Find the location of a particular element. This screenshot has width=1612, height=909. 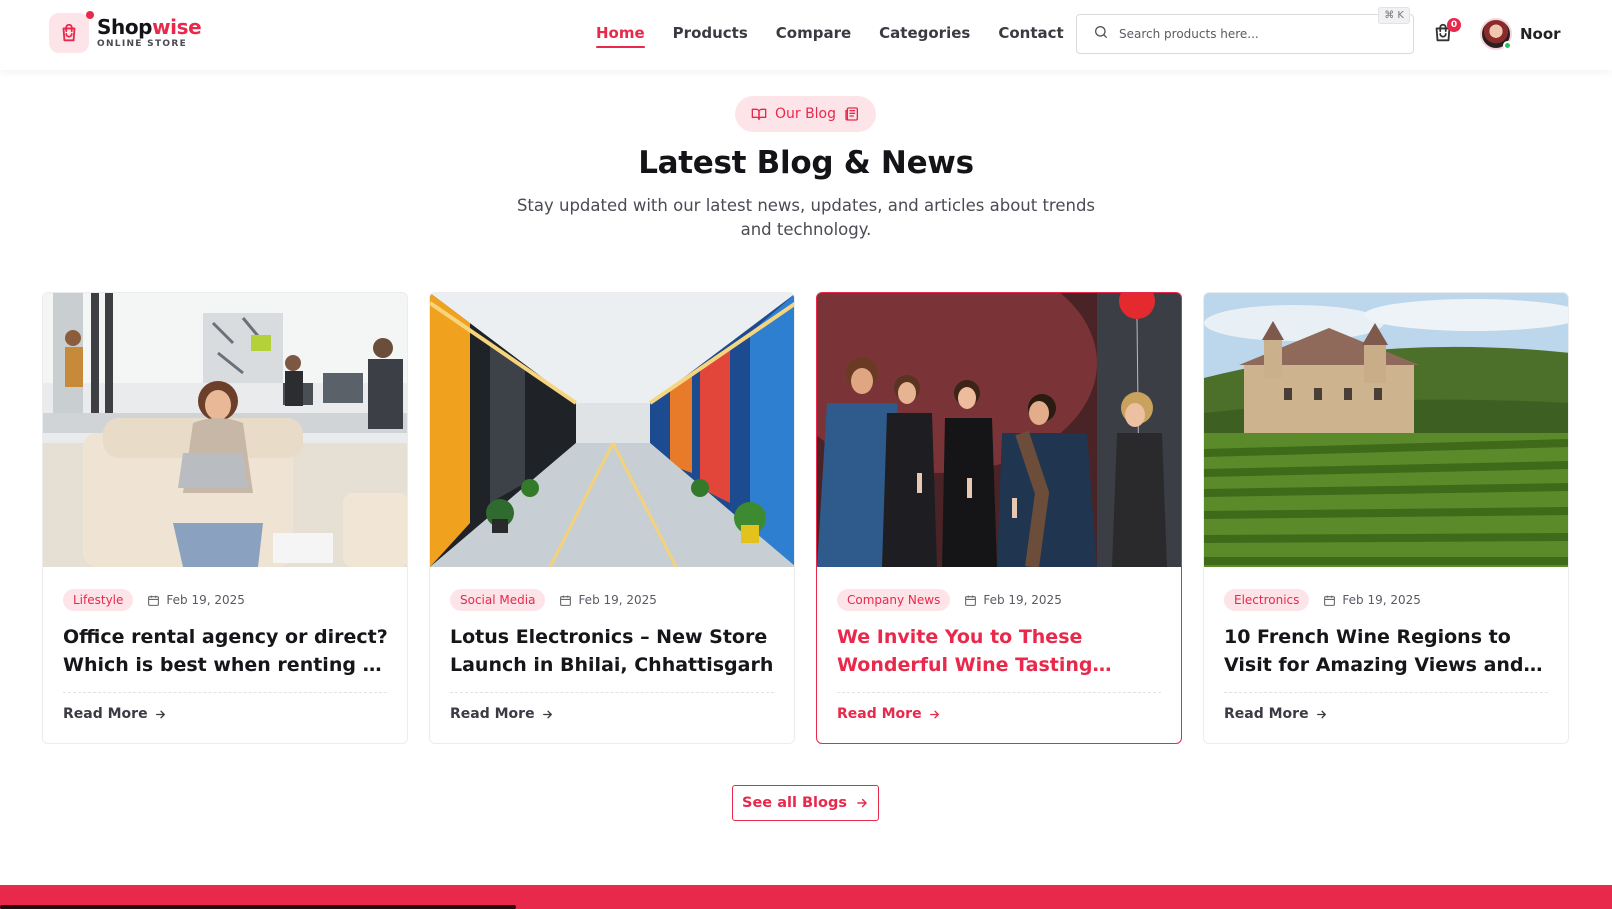

search-icon is located at coordinates (1101, 34).